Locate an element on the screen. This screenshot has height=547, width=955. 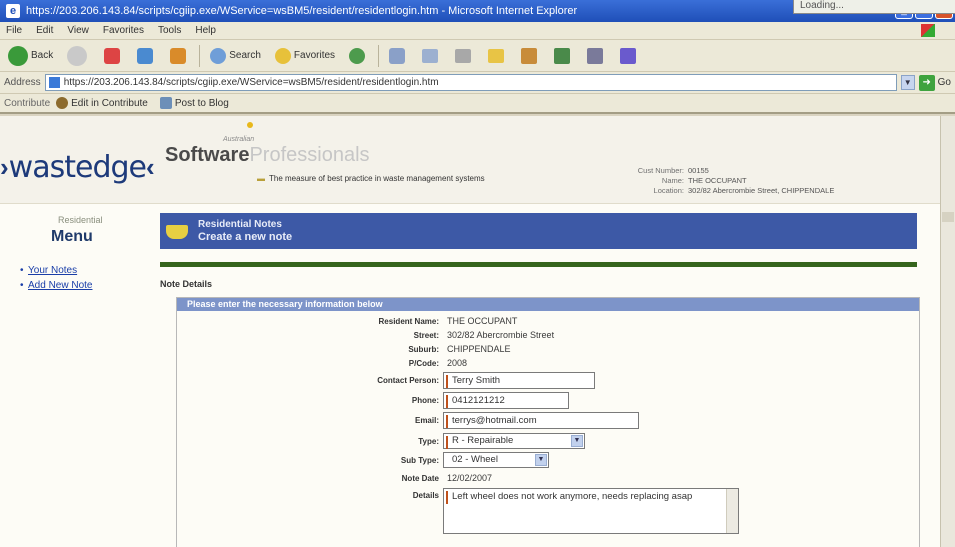
back-button: Back is located at coordinates (30, 56).